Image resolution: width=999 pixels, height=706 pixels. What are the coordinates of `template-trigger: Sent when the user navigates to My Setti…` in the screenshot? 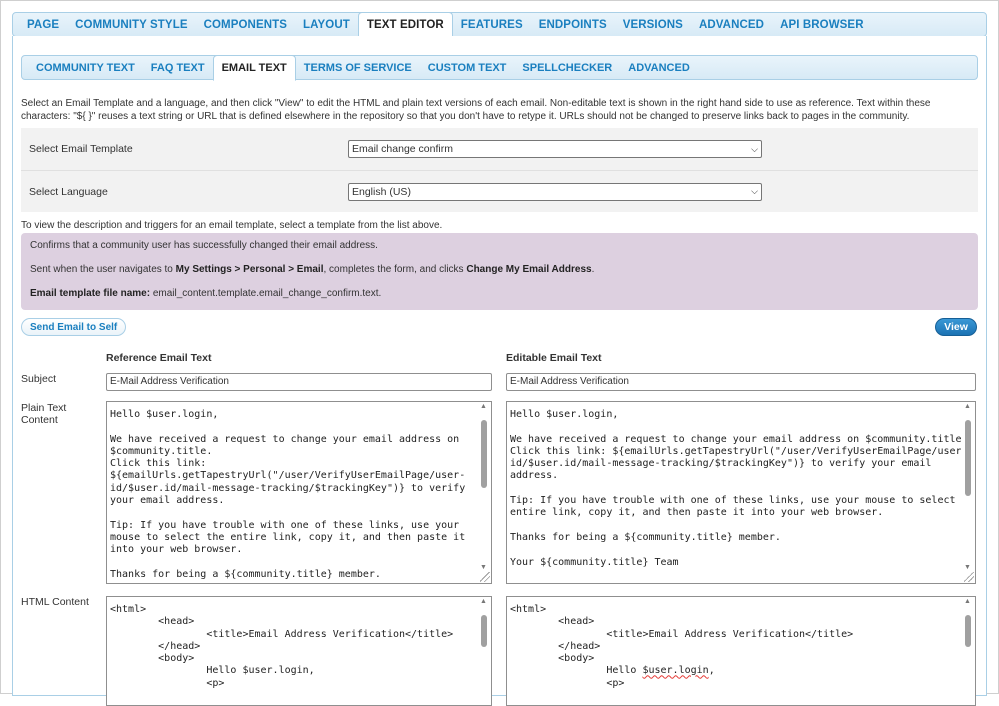 It's located at (499, 269).